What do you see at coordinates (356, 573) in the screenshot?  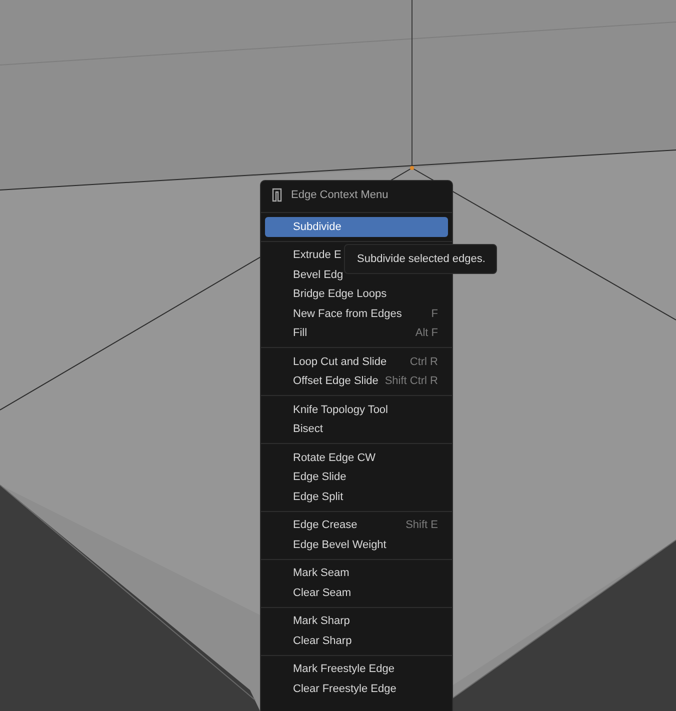 I see `menu-item: Mark Seam` at bounding box center [356, 573].